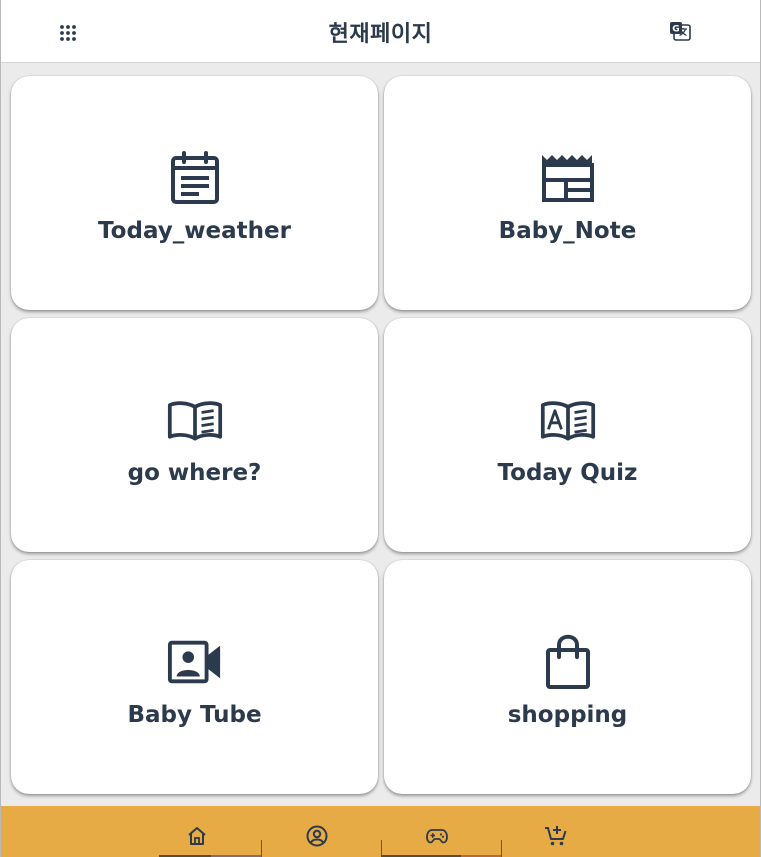 The width and height of the screenshot is (761, 857). I want to click on card-label: Baby Tube, so click(194, 715).